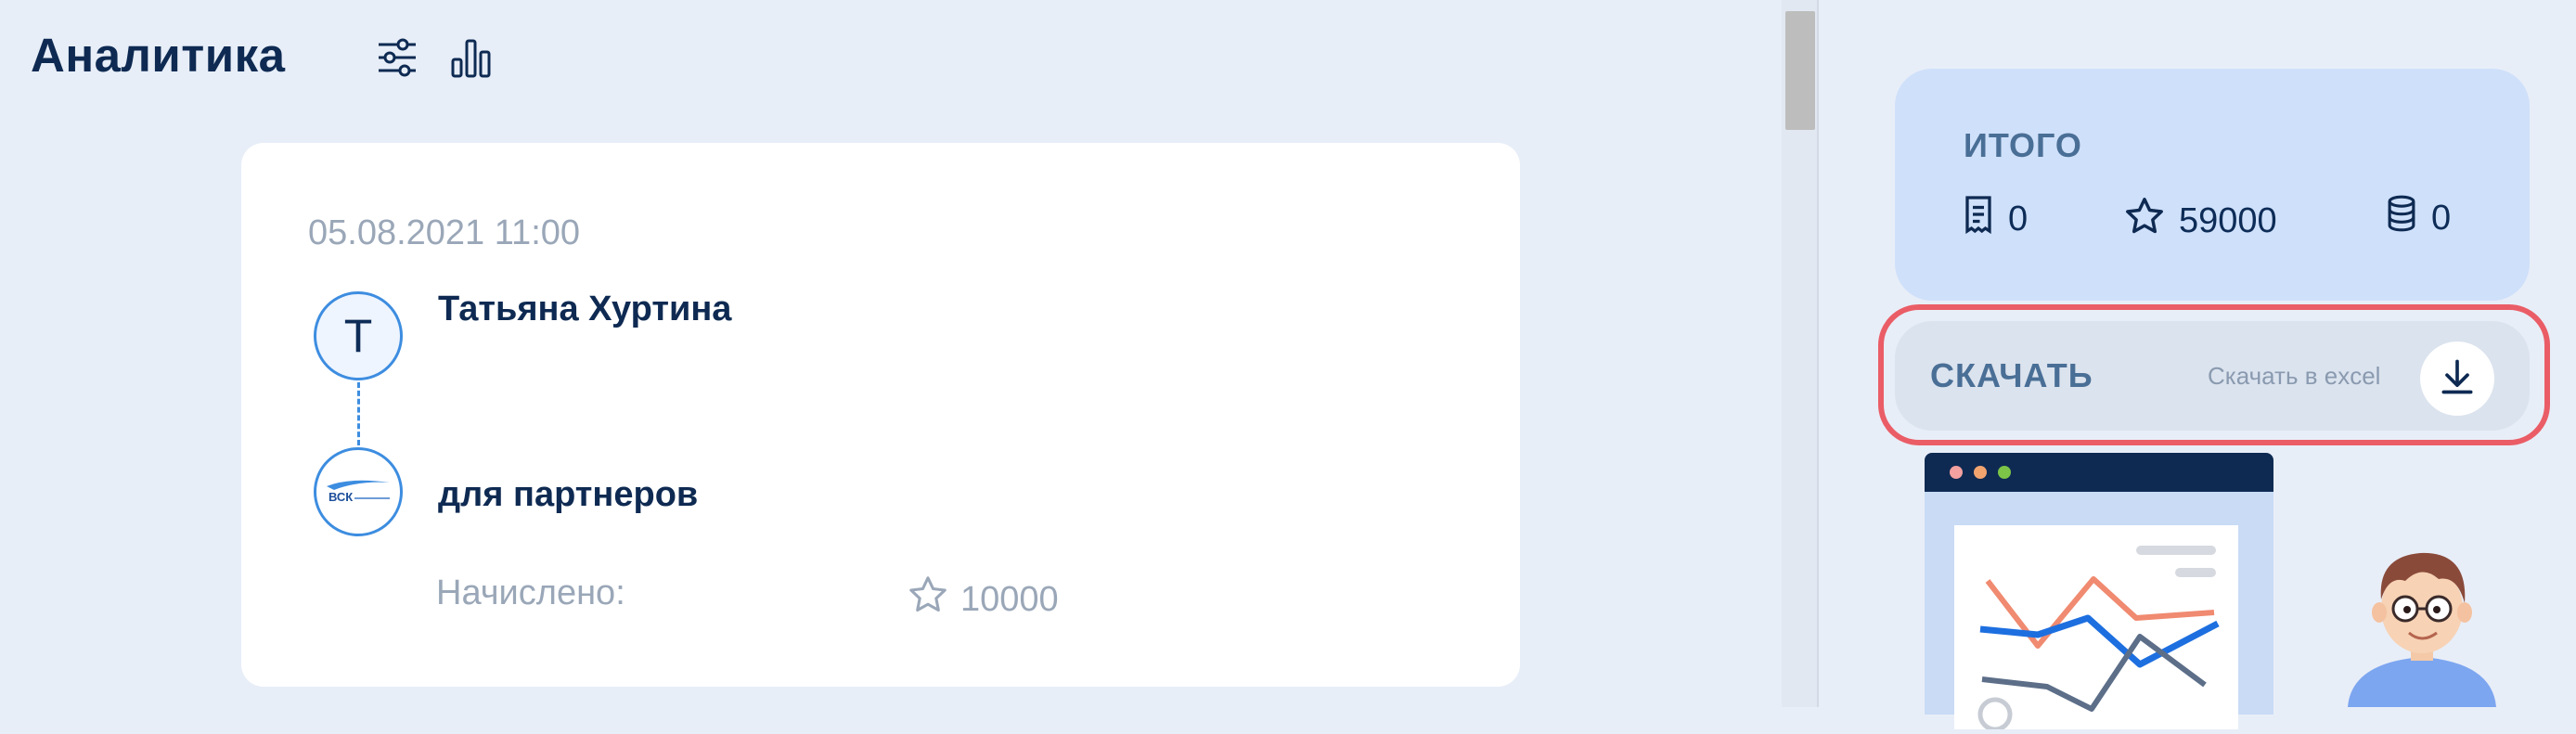  I want to click on illustration-chart, so click(2096, 628).